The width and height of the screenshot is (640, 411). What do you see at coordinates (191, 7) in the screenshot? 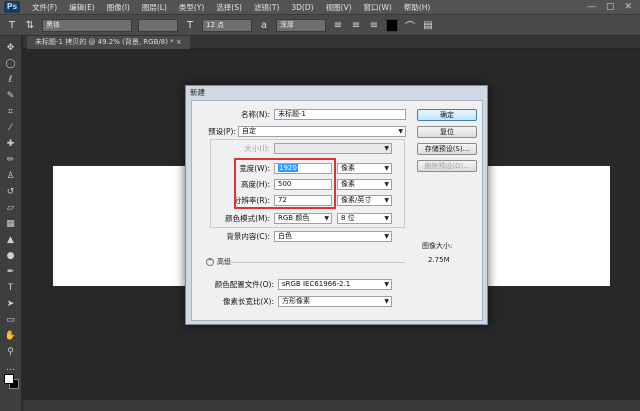
I see `menu-type: 类型(Y)` at bounding box center [191, 7].